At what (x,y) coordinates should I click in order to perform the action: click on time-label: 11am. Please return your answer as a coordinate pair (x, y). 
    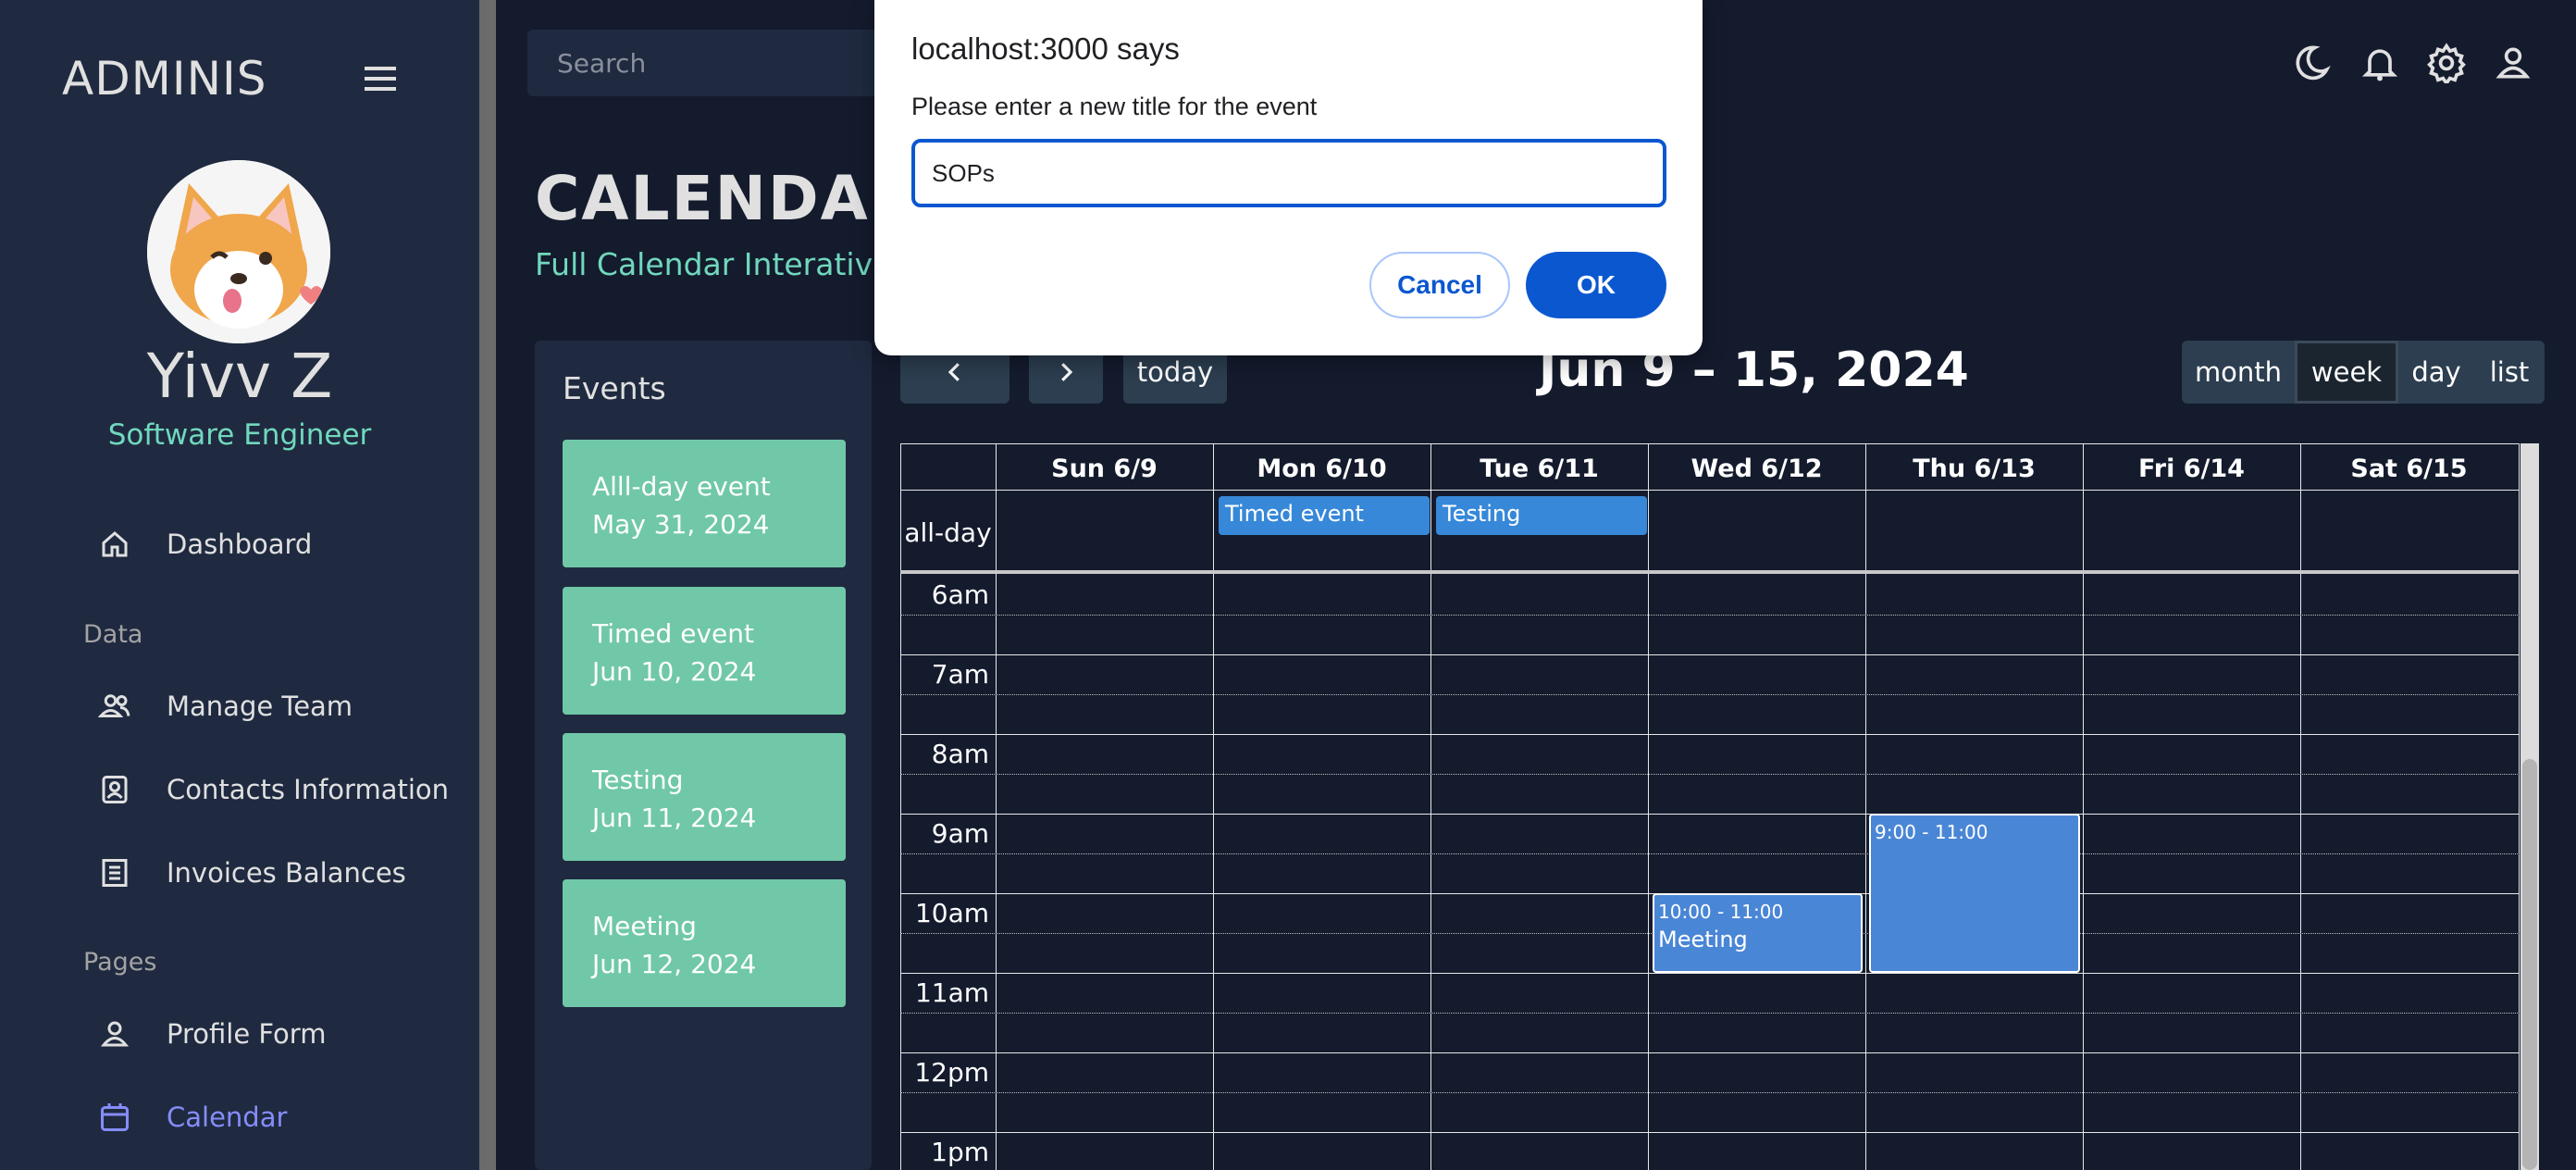
    Looking at the image, I should click on (952, 992).